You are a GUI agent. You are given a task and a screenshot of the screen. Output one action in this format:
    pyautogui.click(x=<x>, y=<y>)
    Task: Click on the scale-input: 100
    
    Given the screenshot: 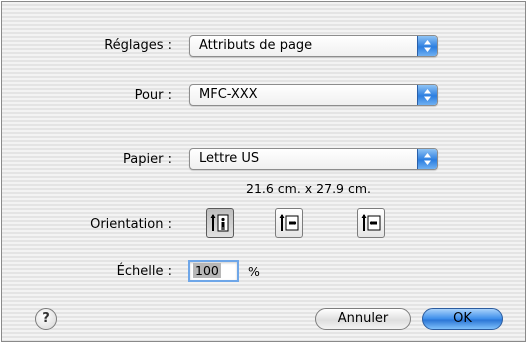 What is the action you would take?
    pyautogui.click(x=213, y=271)
    